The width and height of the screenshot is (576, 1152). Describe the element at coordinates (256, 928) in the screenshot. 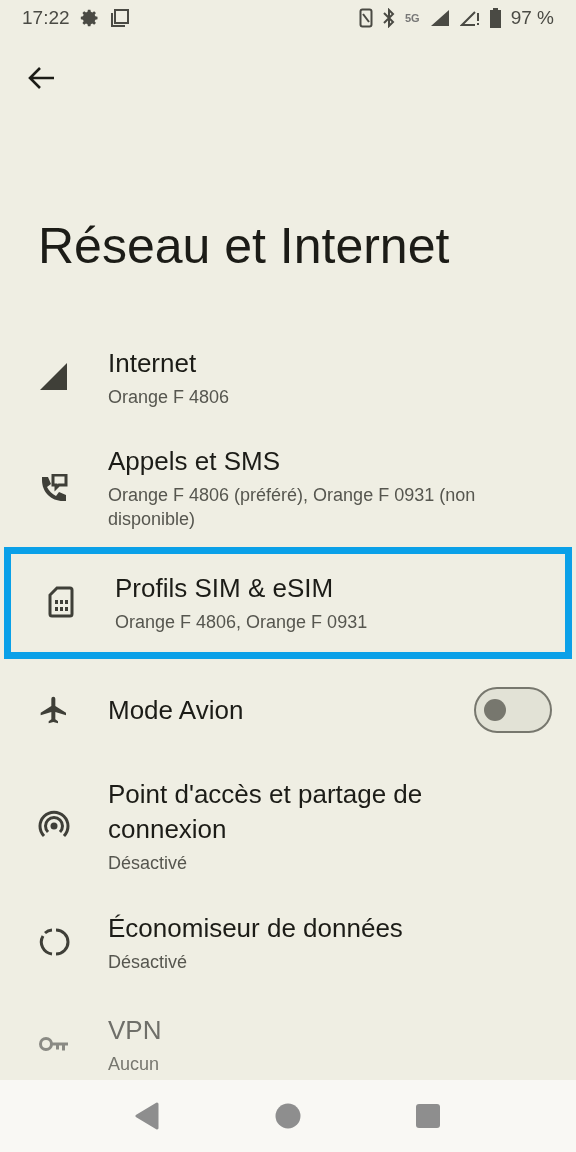

I see `item-title: Économiseur de données` at that location.